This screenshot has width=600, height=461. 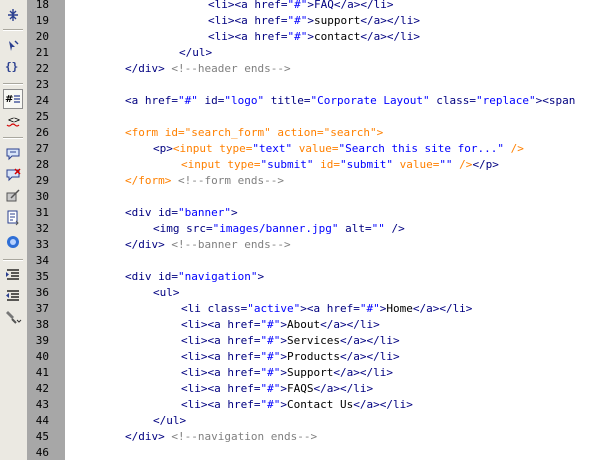 What do you see at coordinates (13, 242) in the screenshot?
I see `move-css-icon` at bounding box center [13, 242].